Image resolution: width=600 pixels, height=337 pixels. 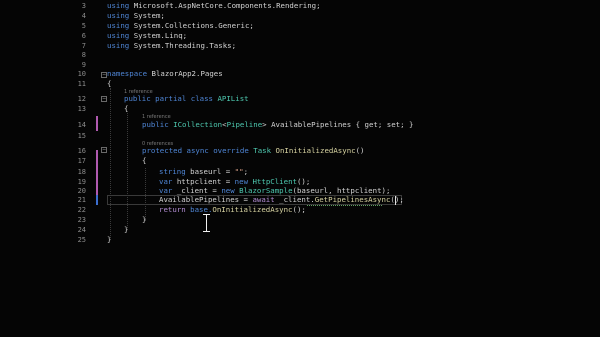 I want to click on text-caret, so click(x=395, y=200).